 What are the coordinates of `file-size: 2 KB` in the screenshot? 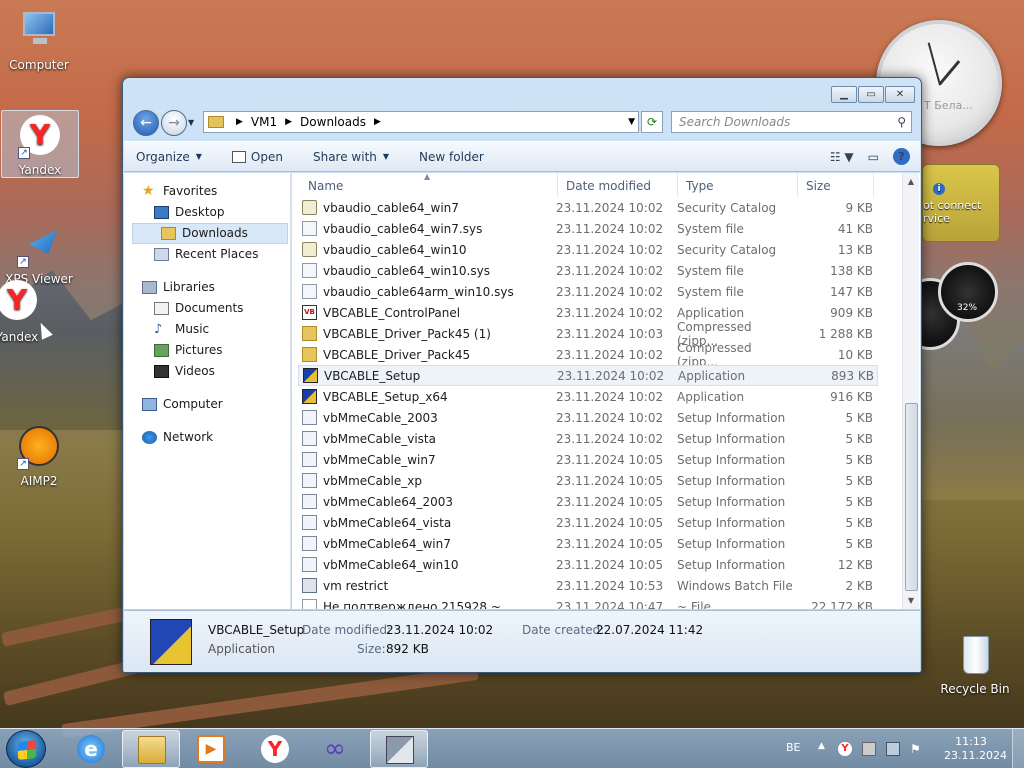 It's located at (859, 585).